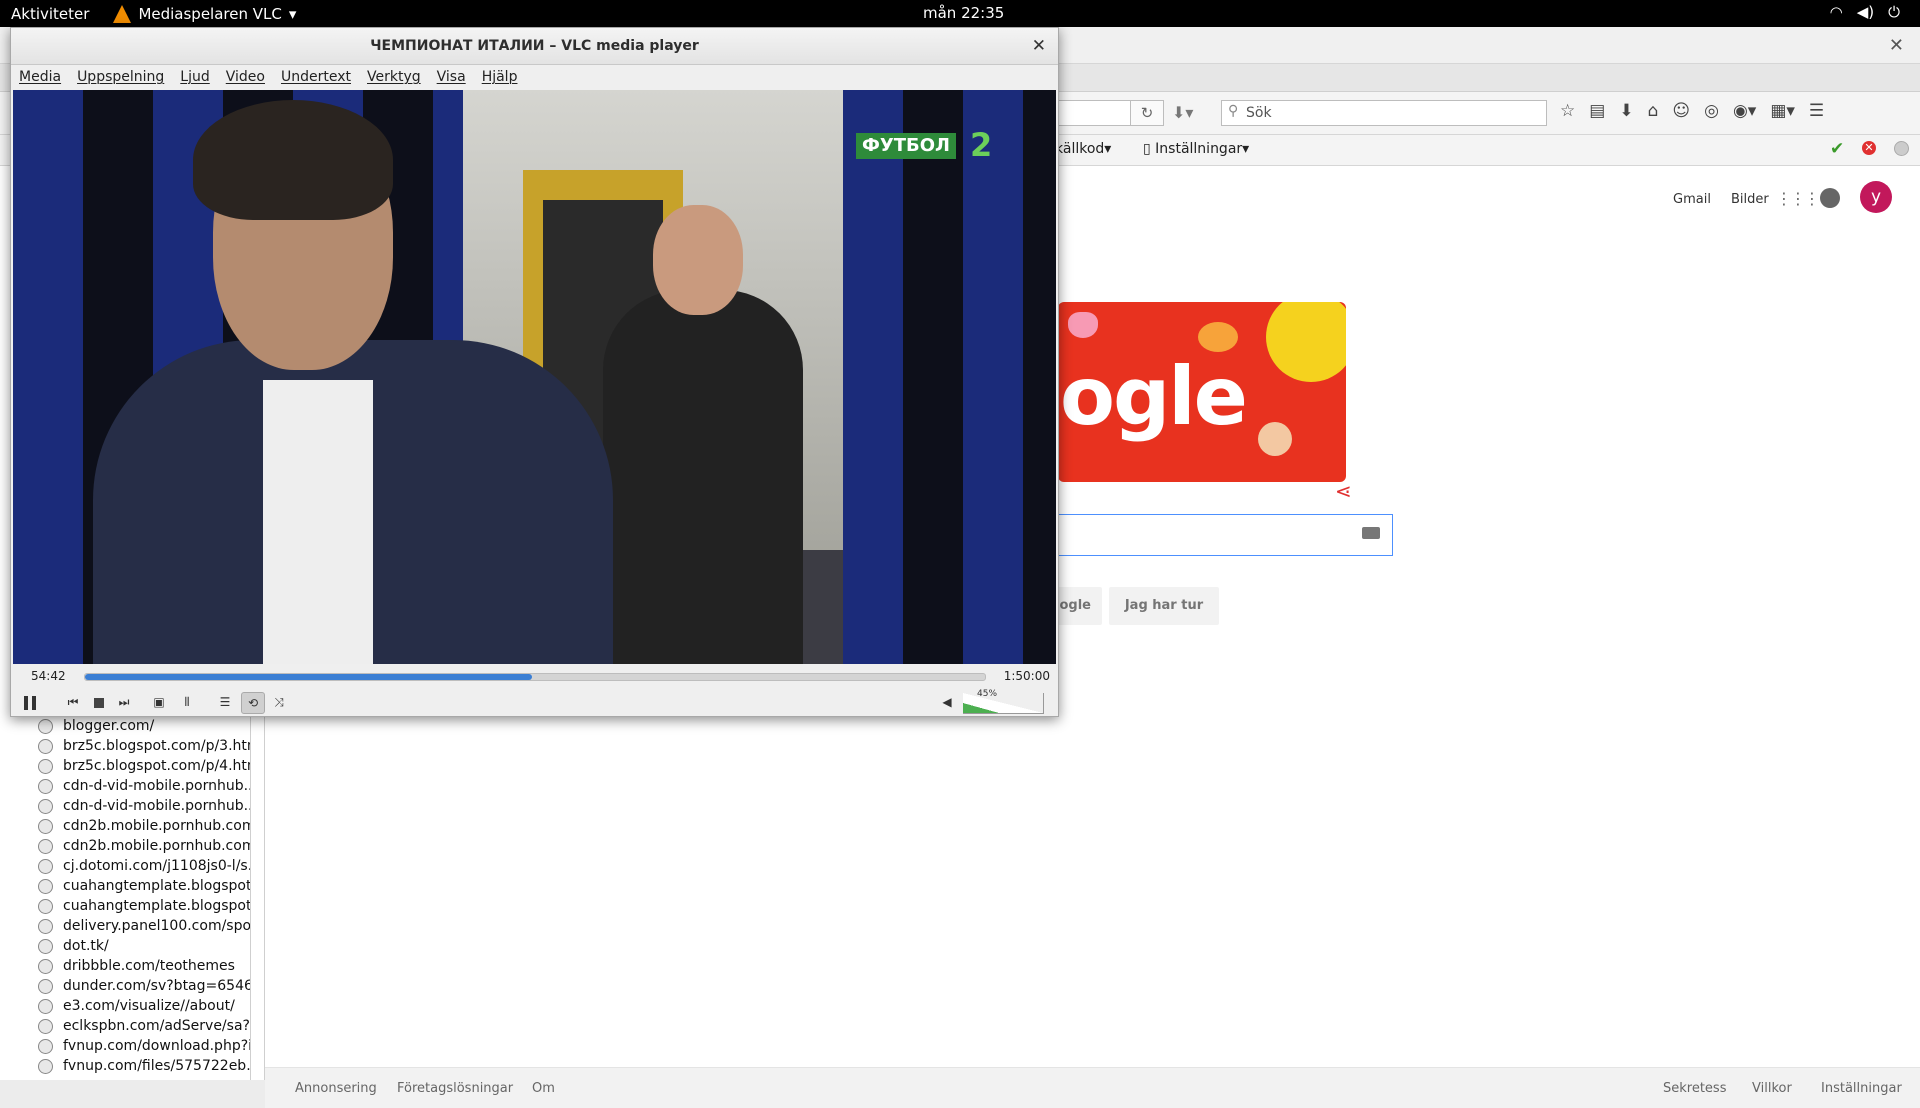  I want to click on history-item: blogger.com/, so click(96, 726).